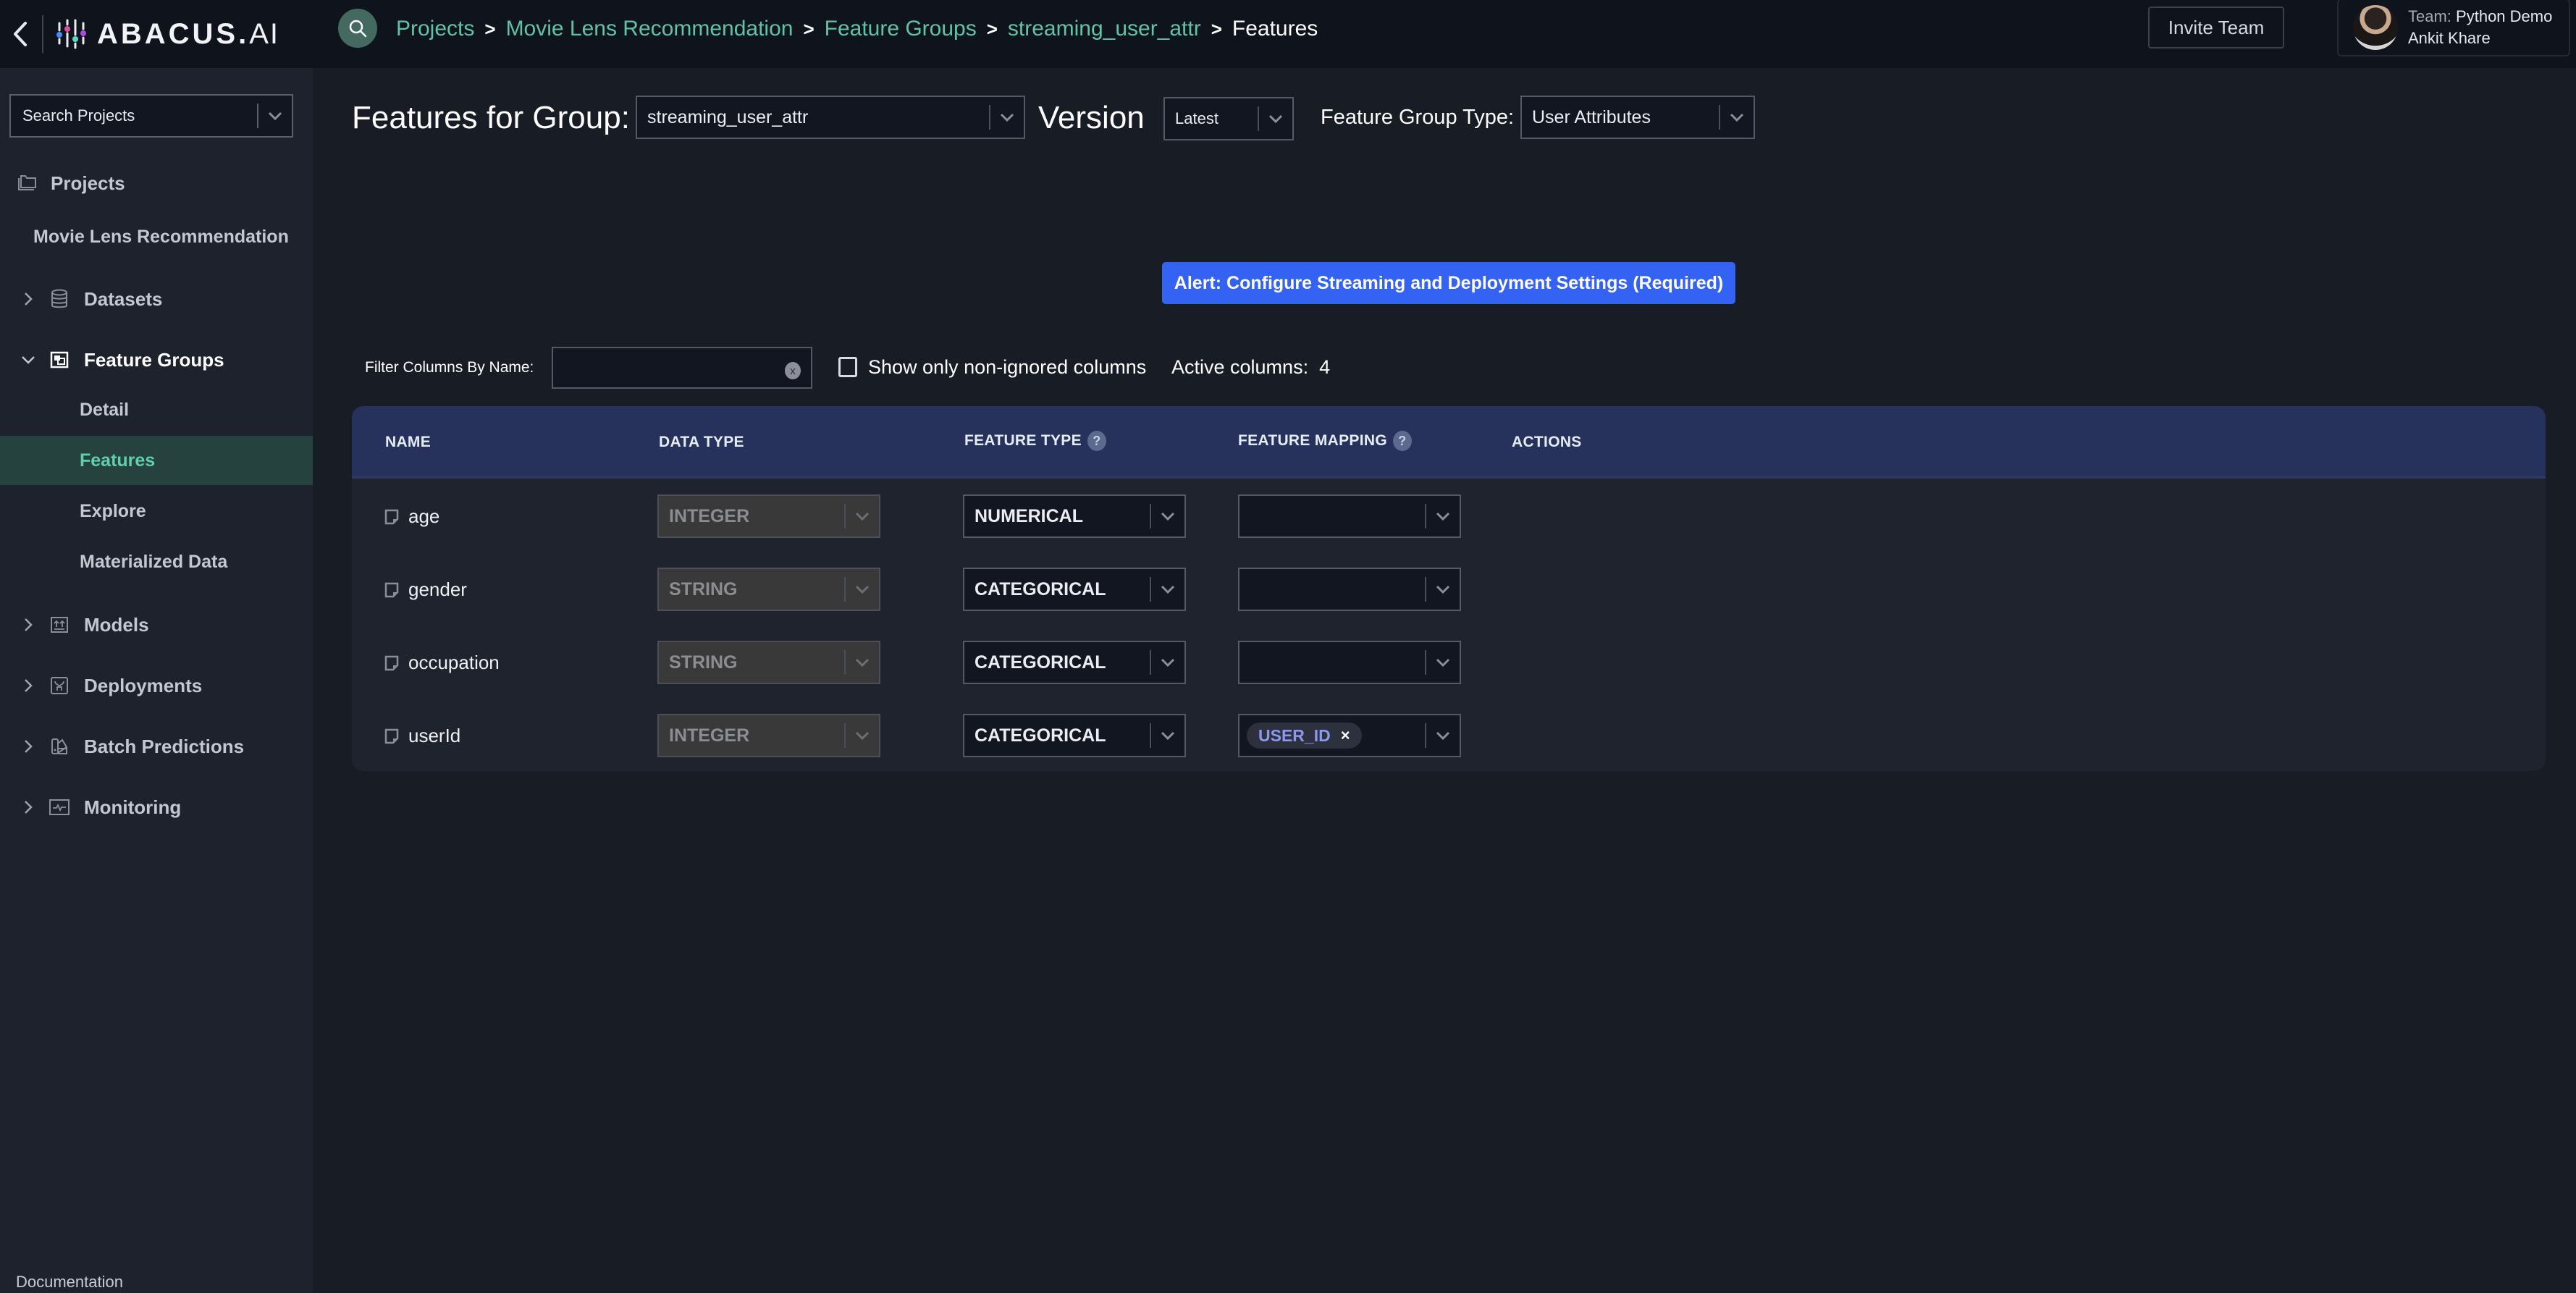 Image resolution: width=2576 pixels, height=1293 pixels. Describe the element at coordinates (156, 512) in the screenshot. I see `sidebar-subitem-explore: Explore` at that location.